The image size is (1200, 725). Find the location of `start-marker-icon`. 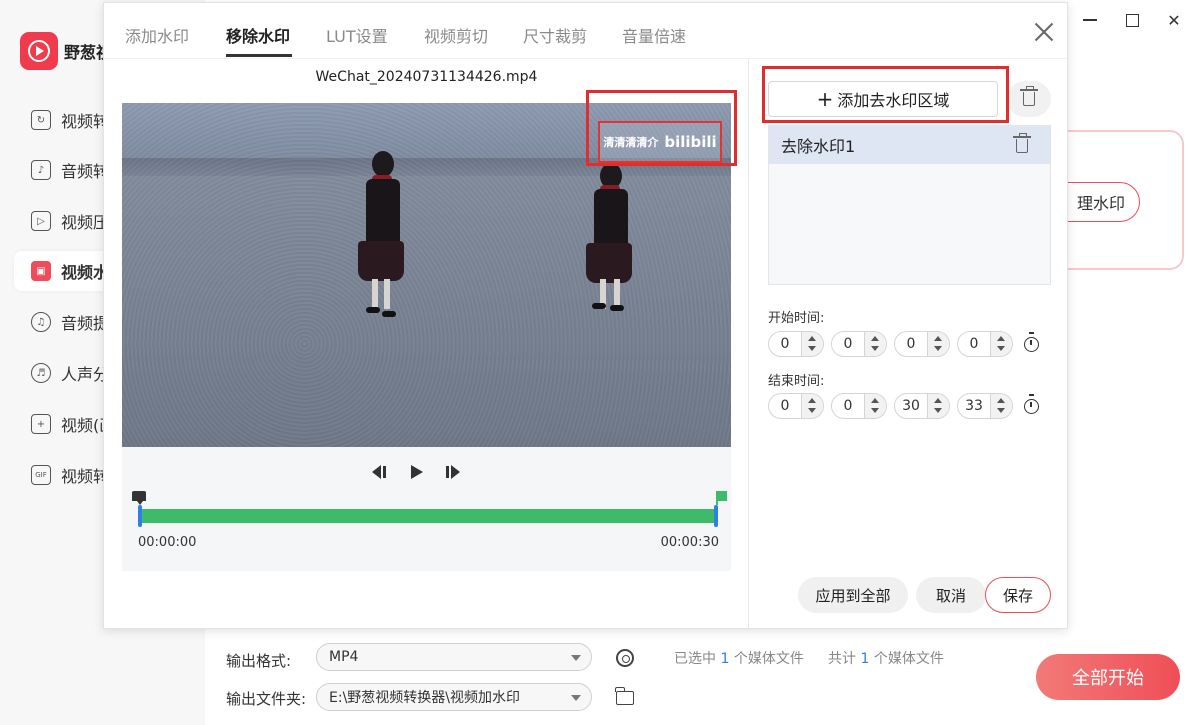

start-marker-icon is located at coordinates (139, 498).